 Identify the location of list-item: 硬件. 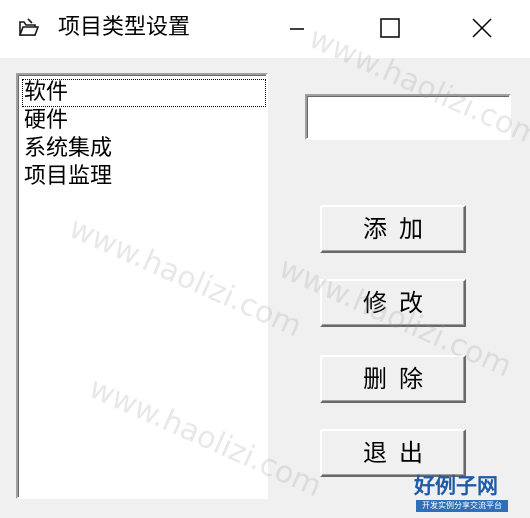
(45, 121).